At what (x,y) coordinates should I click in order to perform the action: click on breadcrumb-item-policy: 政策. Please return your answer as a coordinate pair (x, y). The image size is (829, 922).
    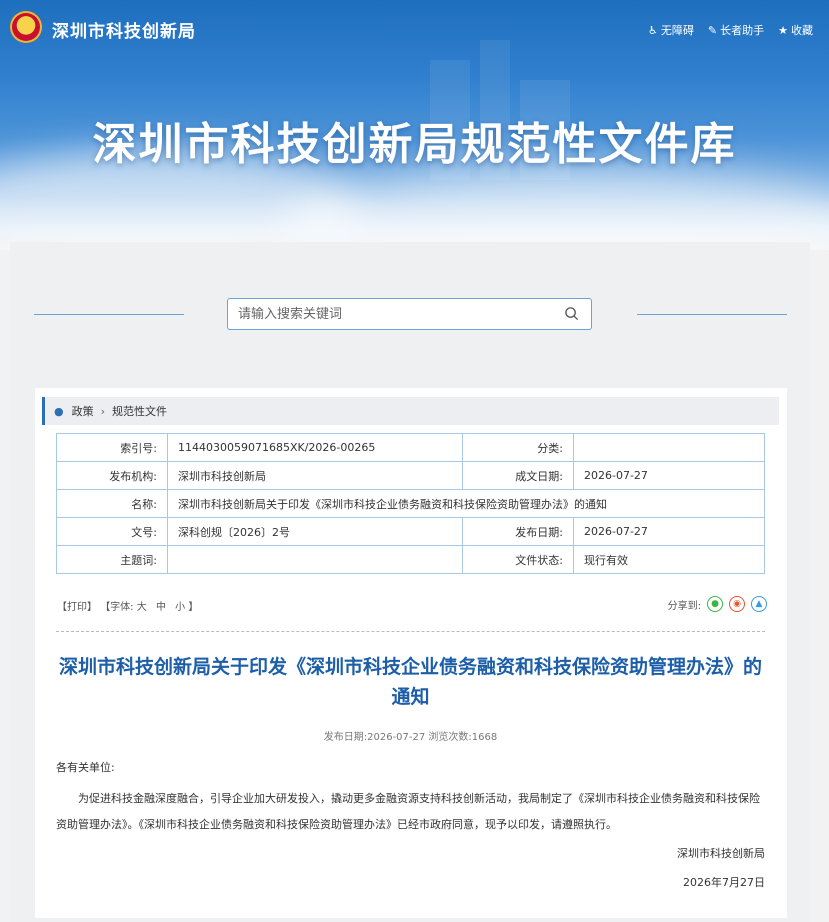
    Looking at the image, I should click on (83, 411).